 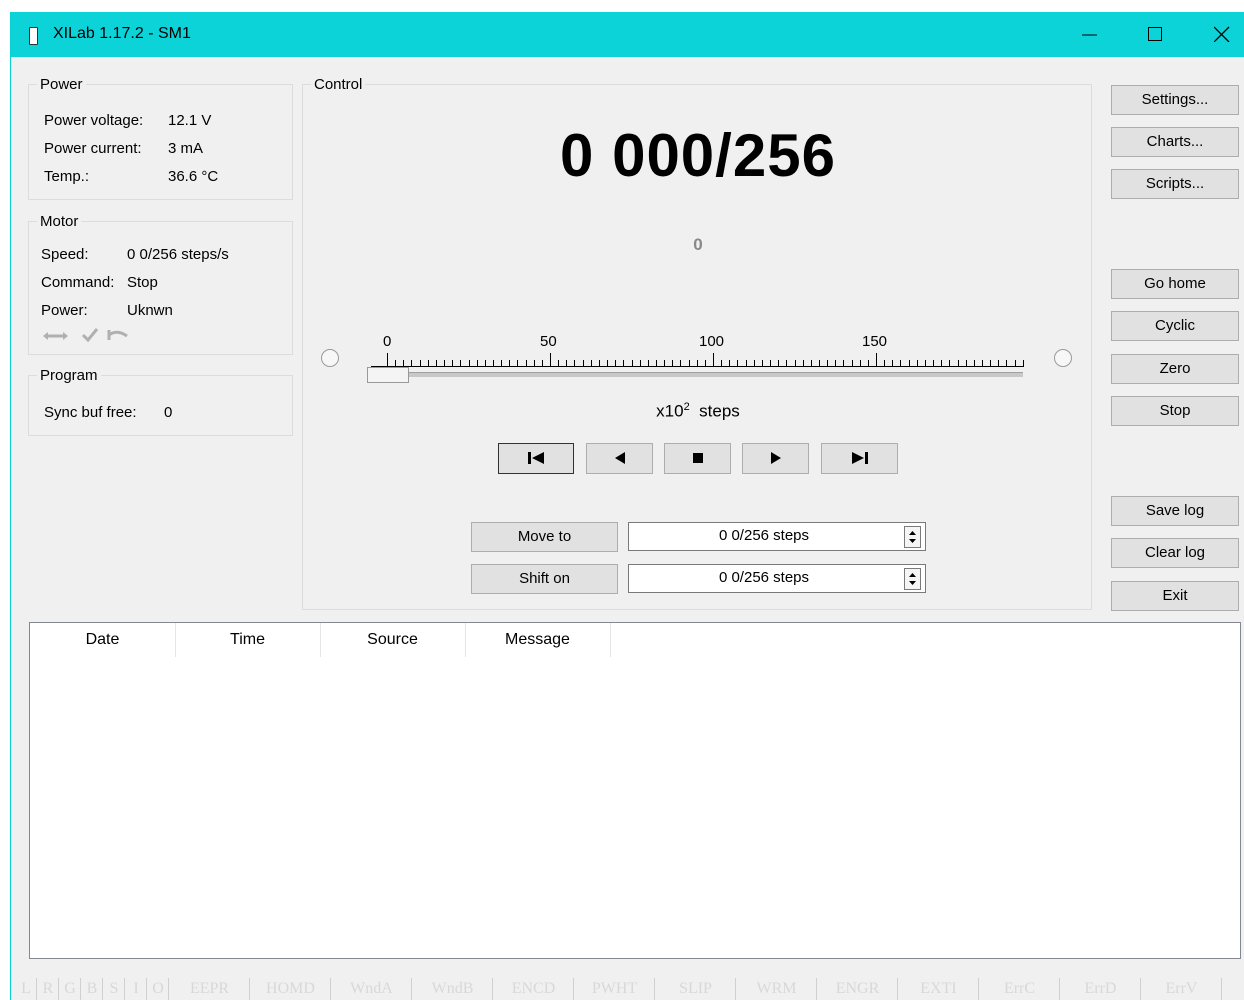 What do you see at coordinates (160, 401) in the screenshot?
I see `program-group: Program Sync buf free: 0` at bounding box center [160, 401].